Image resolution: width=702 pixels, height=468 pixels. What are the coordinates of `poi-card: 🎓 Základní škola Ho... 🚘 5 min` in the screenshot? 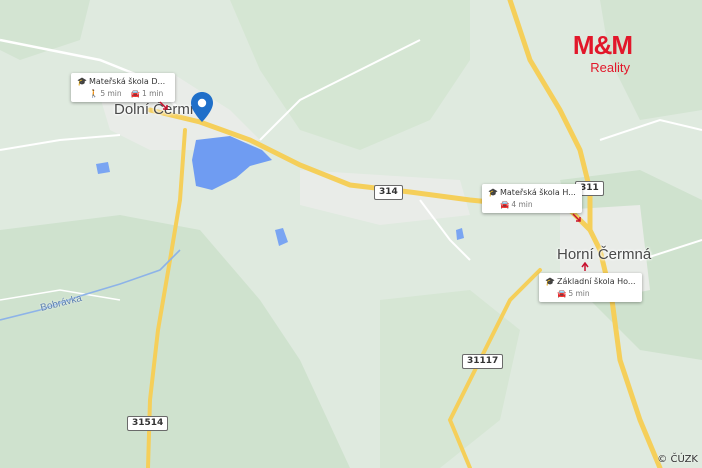 It's located at (590, 287).